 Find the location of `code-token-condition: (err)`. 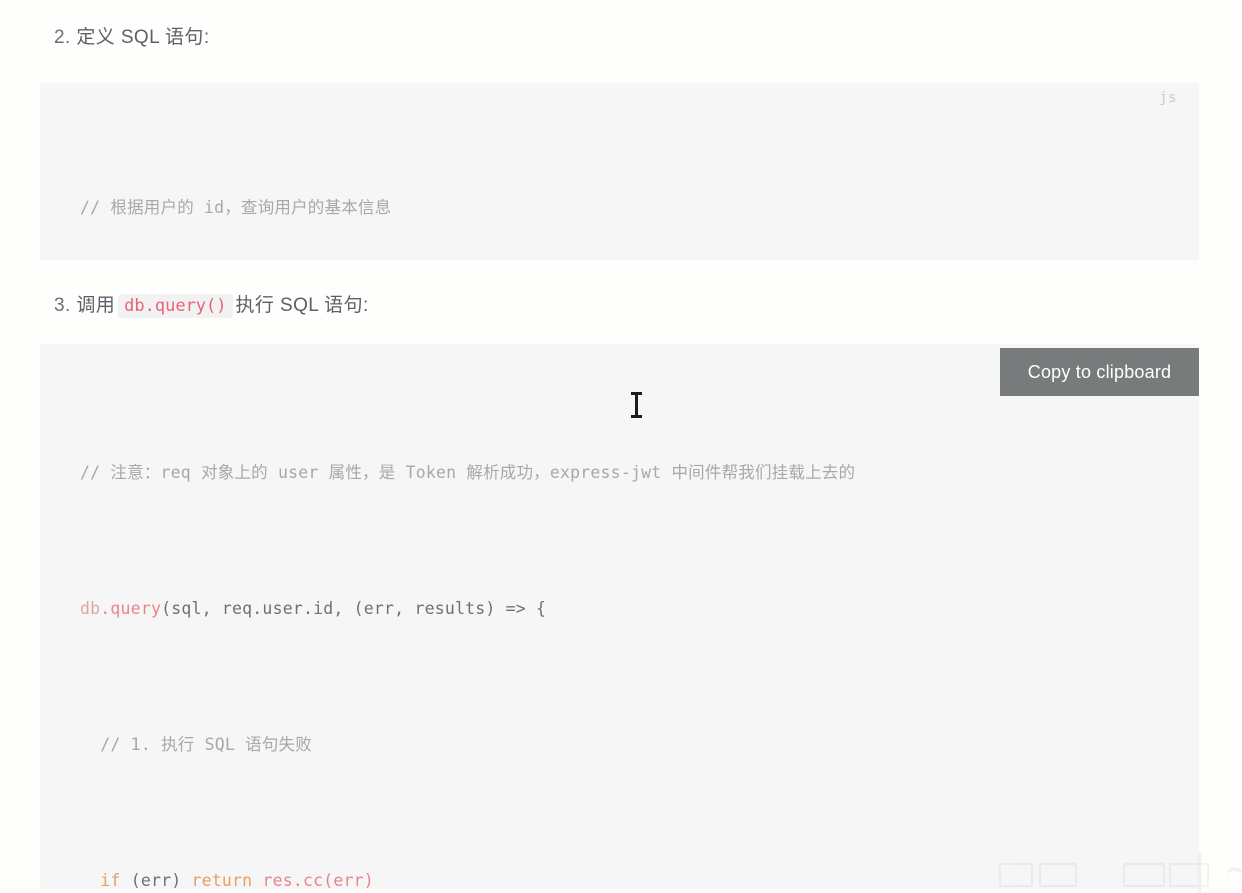

code-token-condition: (err) is located at coordinates (156, 880).